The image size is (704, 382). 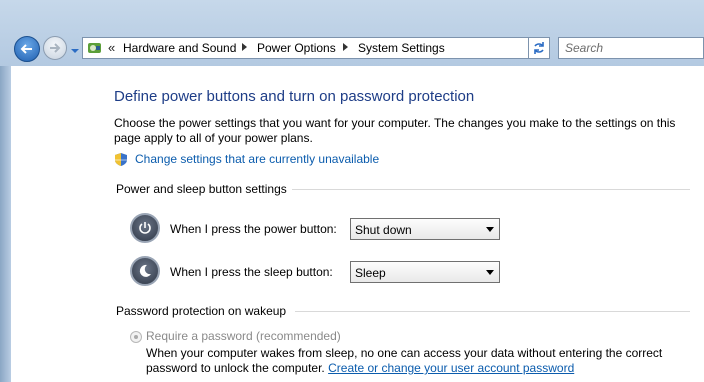 I want to click on breadcrumb-overflow-icon: «, so click(x=111, y=47).